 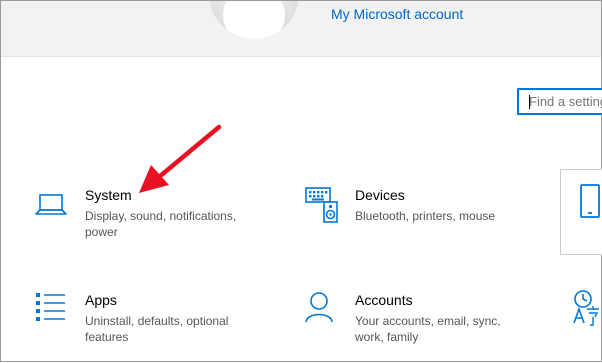 What do you see at coordinates (384, 300) in the screenshot?
I see `tile-title: Accounts` at bounding box center [384, 300].